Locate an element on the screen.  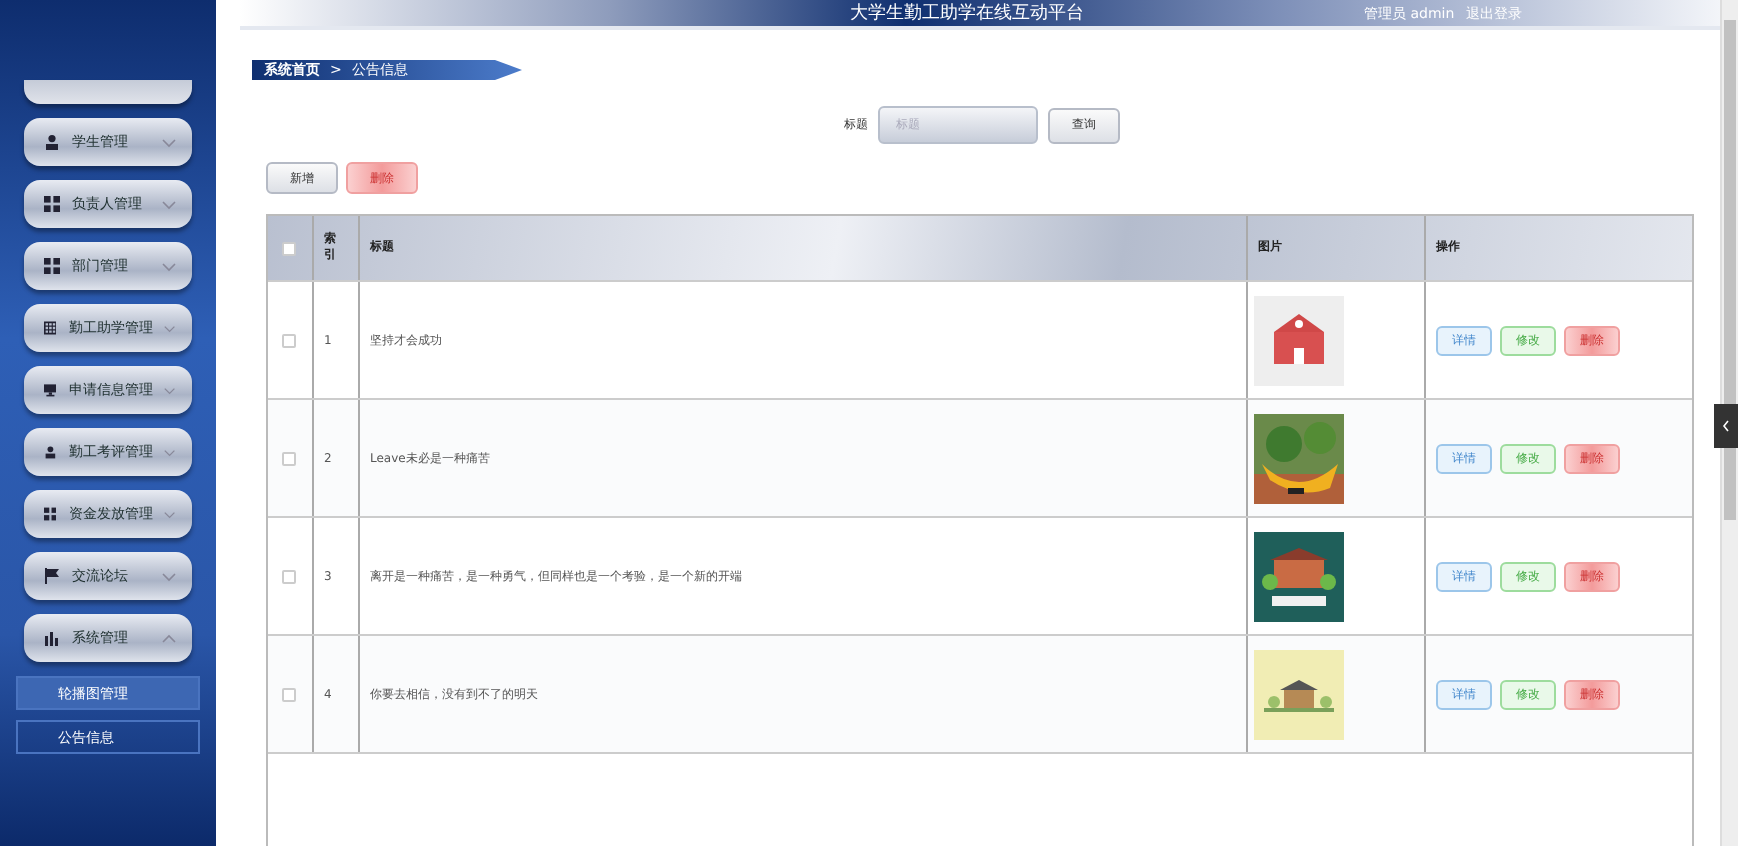
chevron-left-icon is located at coordinates (1726, 426).